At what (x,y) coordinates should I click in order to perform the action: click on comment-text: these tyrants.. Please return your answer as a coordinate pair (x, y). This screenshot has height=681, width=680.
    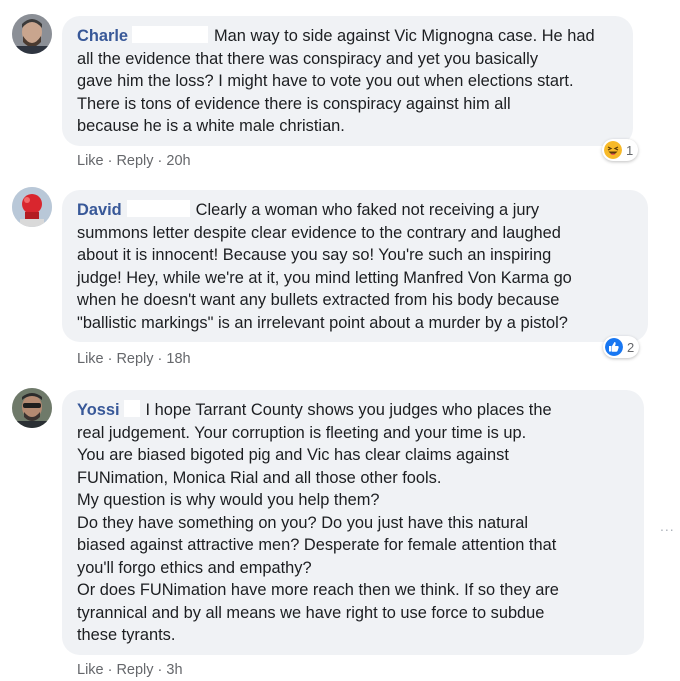
    Looking at the image, I should click on (126, 635).